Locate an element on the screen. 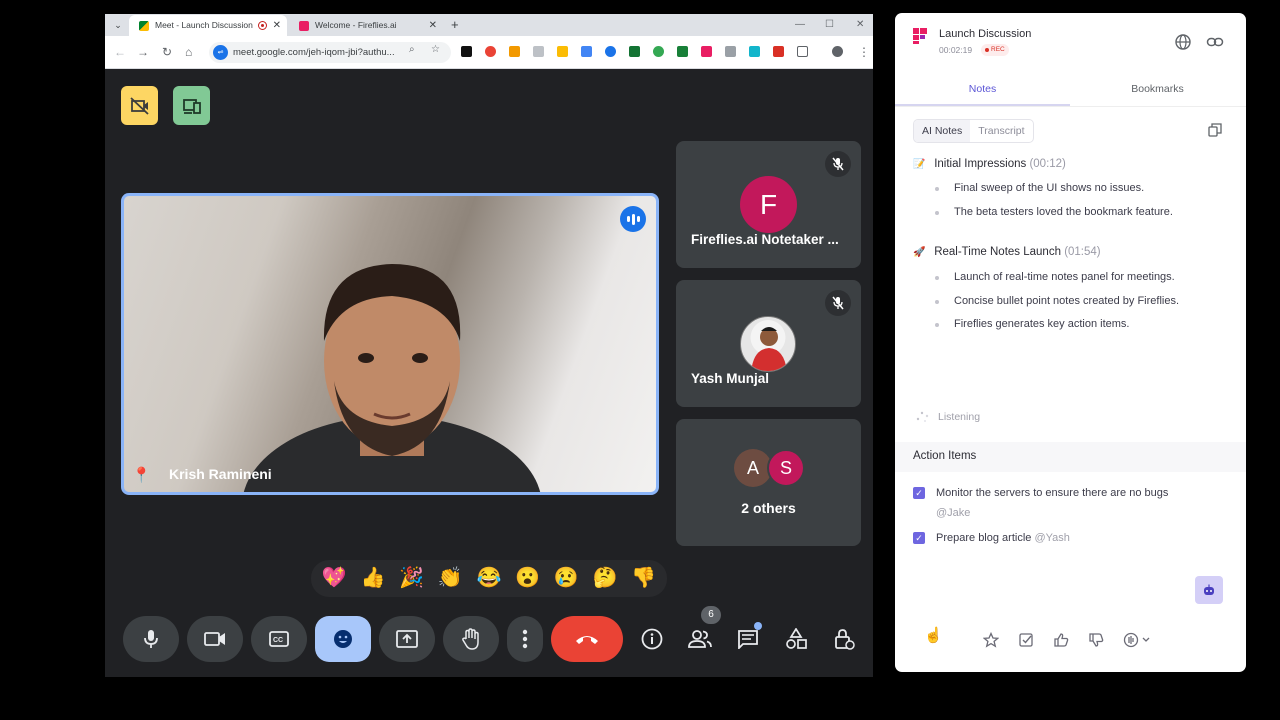 The width and height of the screenshot is (1280, 720). reaction-sad-button: 😢 is located at coordinates (566, 578).